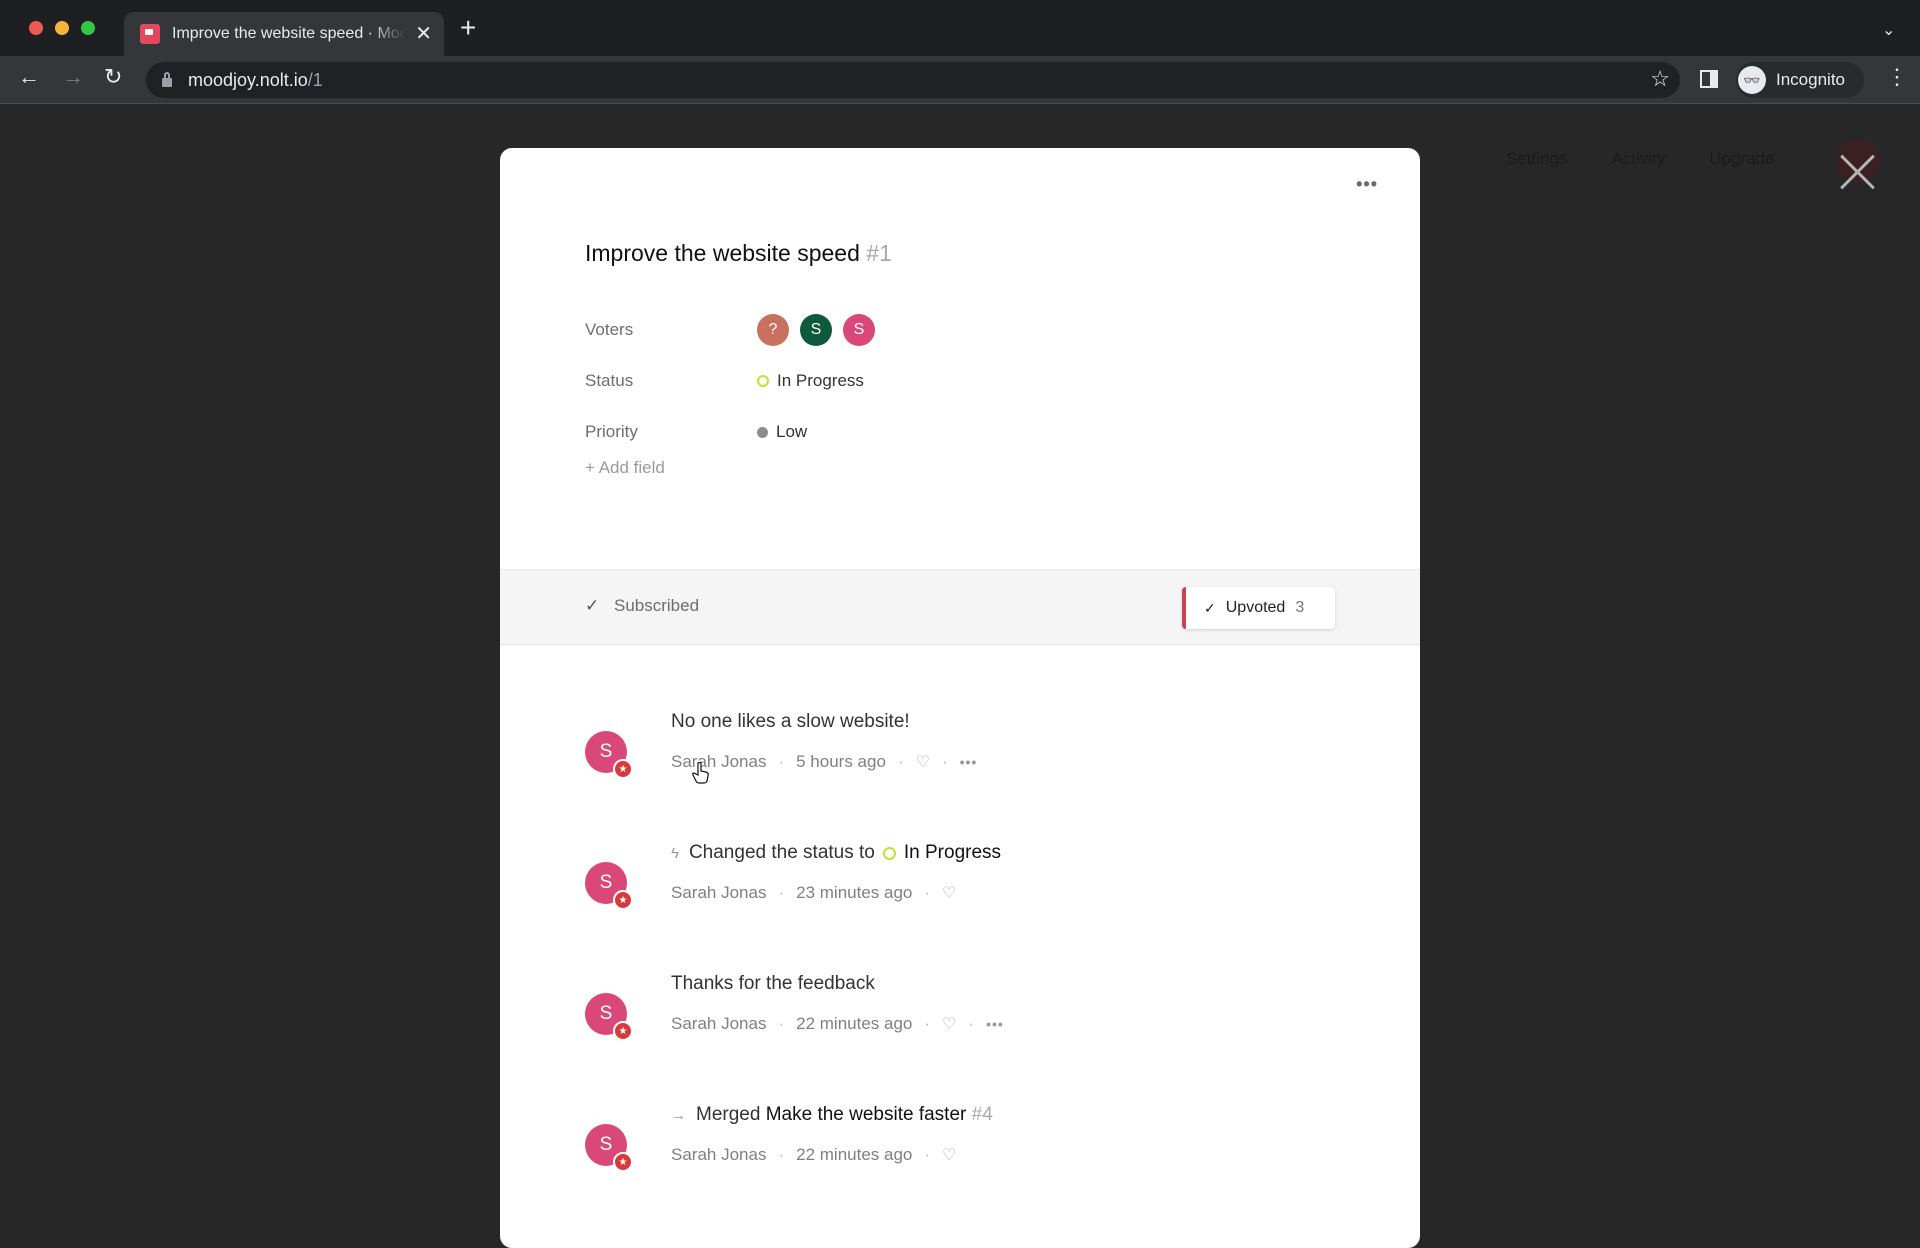 This screenshot has width=1920, height=1248. I want to click on comment-text: No one likes a slow website!, so click(790, 722).